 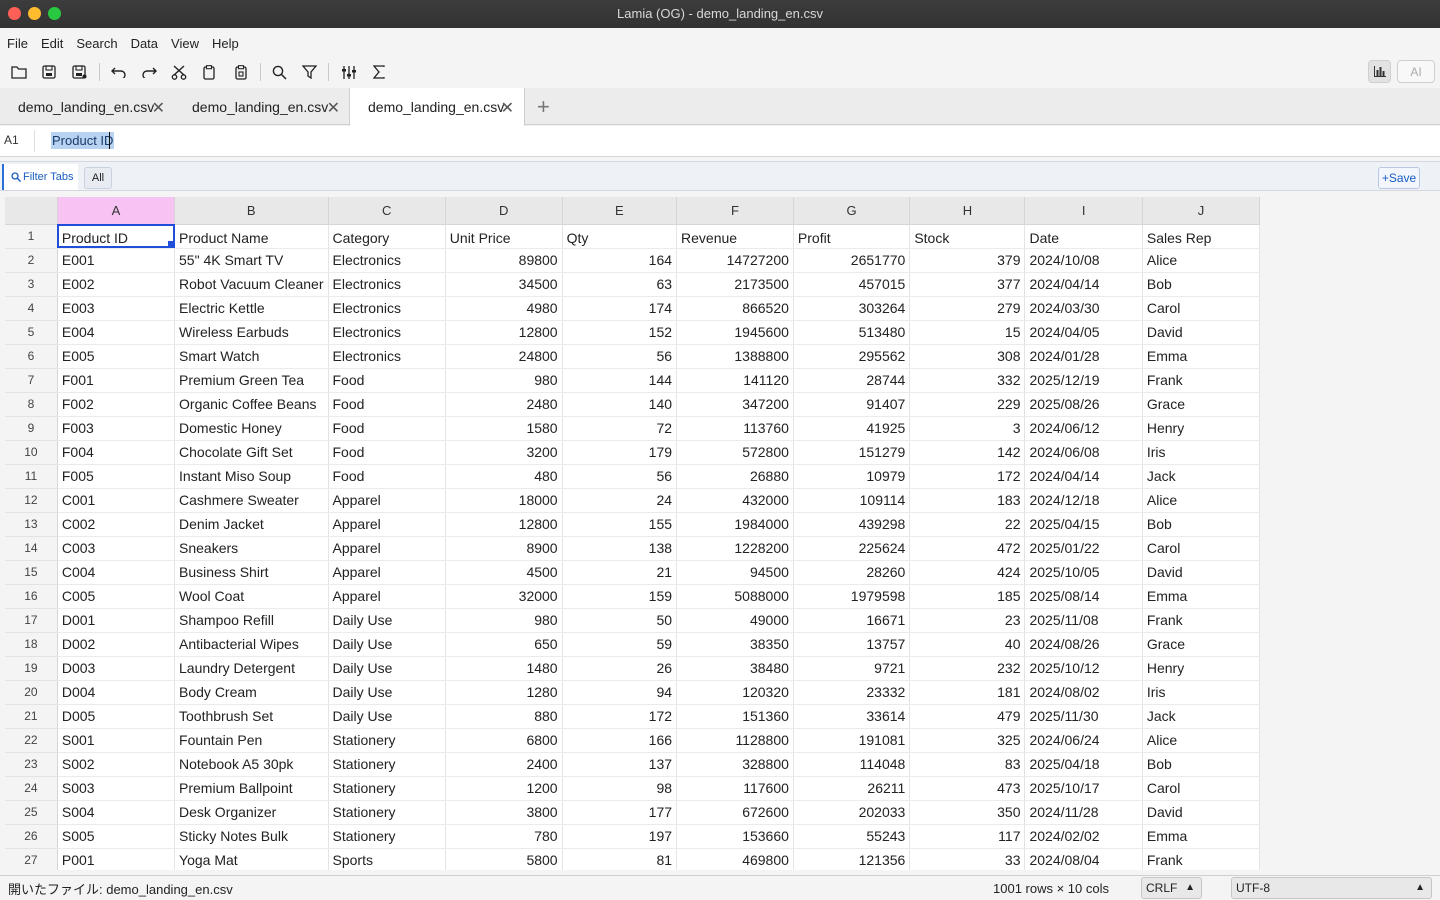 What do you see at coordinates (251, 332) in the screenshot?
I see `table-cell: Wireless Earbuds` at bounding box center [251, 332].